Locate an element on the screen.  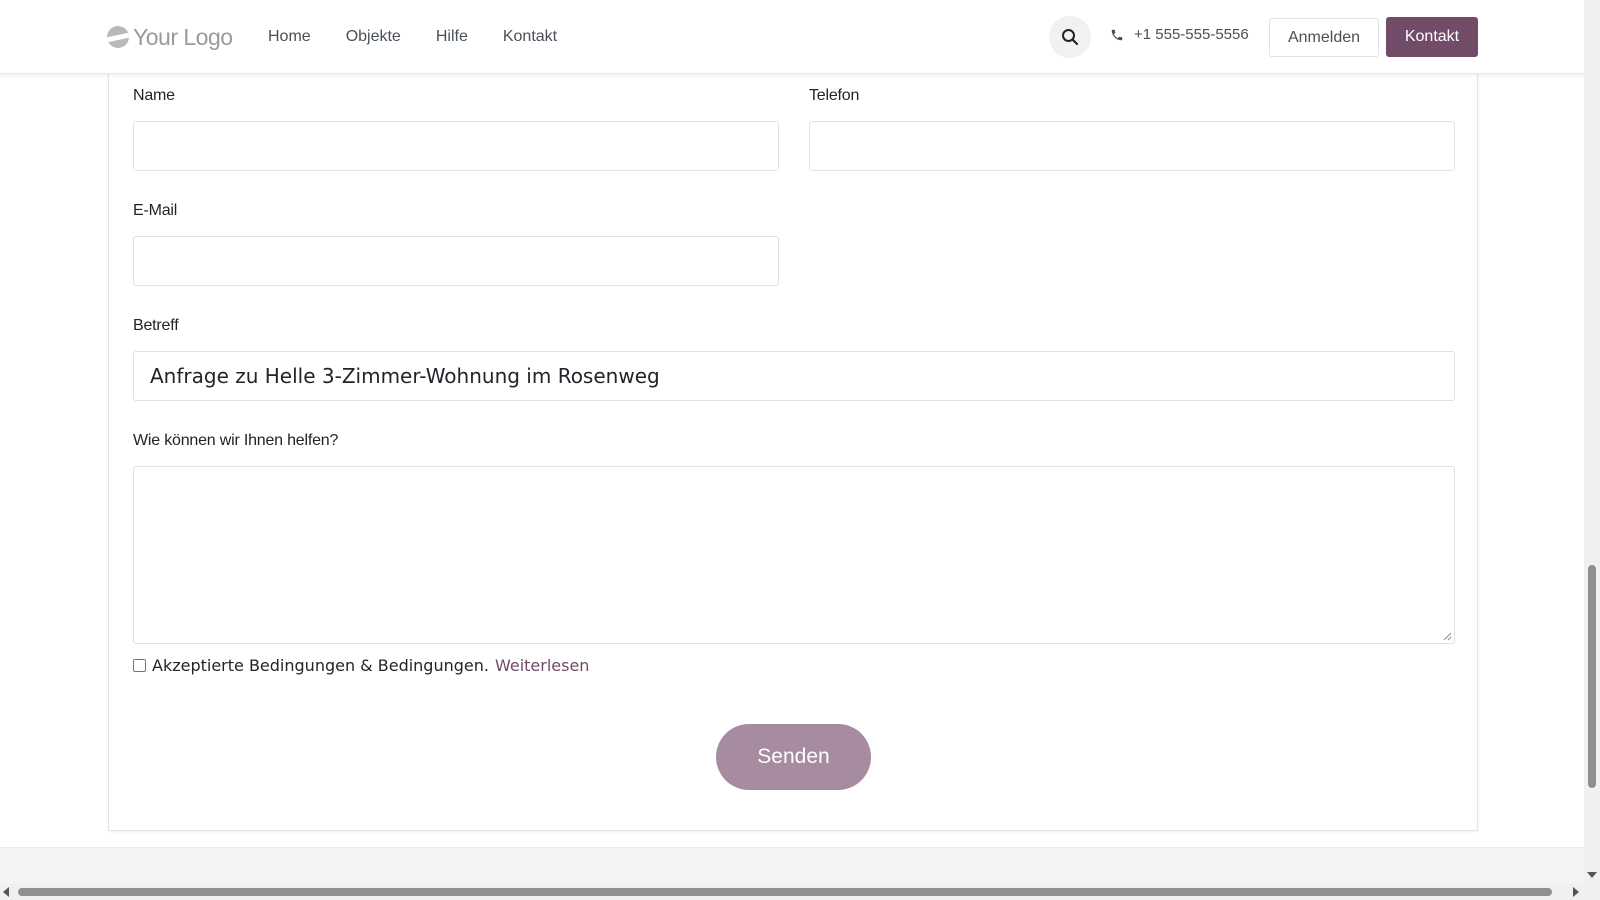
search-icon is located at coordinates (1070, 37).